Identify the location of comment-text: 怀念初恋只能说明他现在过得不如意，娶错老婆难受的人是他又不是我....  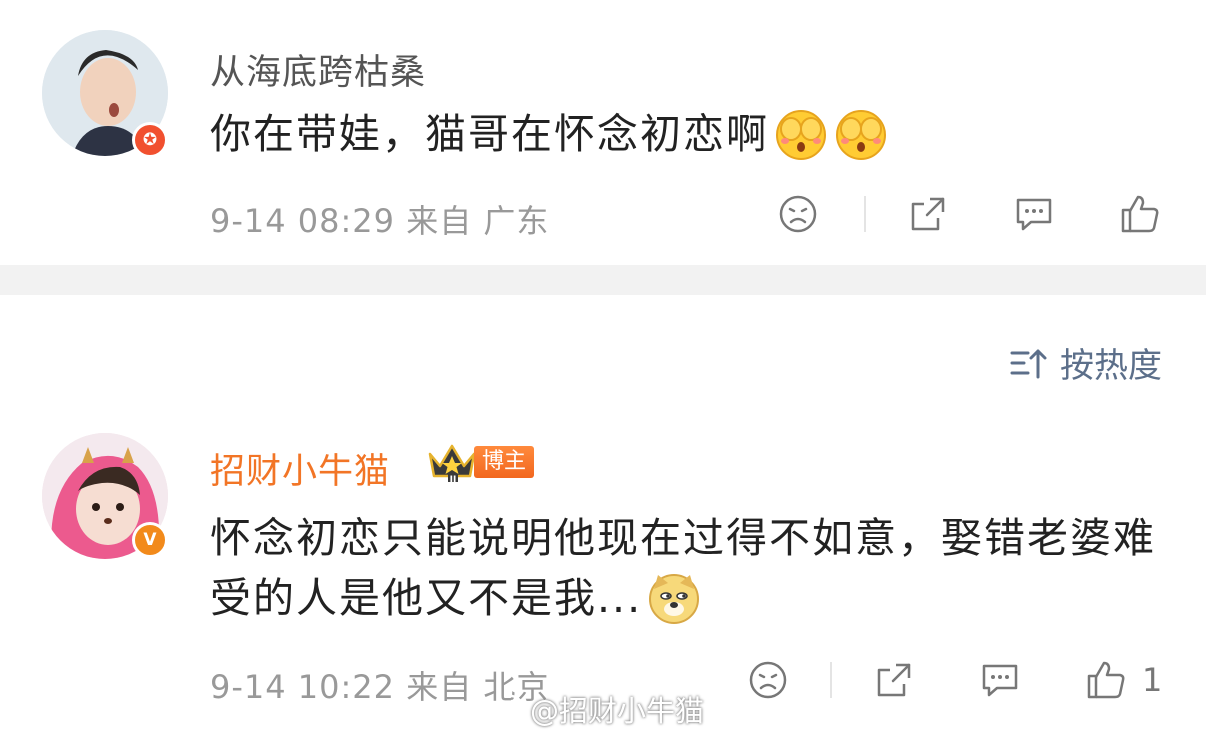
(690, 568).